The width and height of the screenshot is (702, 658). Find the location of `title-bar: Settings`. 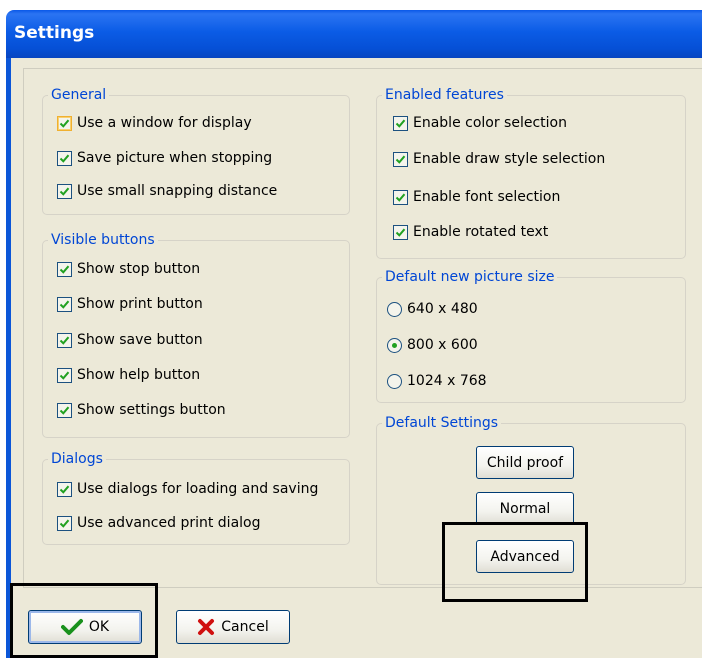

title-bar: Settings is located at coordinates (354, 34).